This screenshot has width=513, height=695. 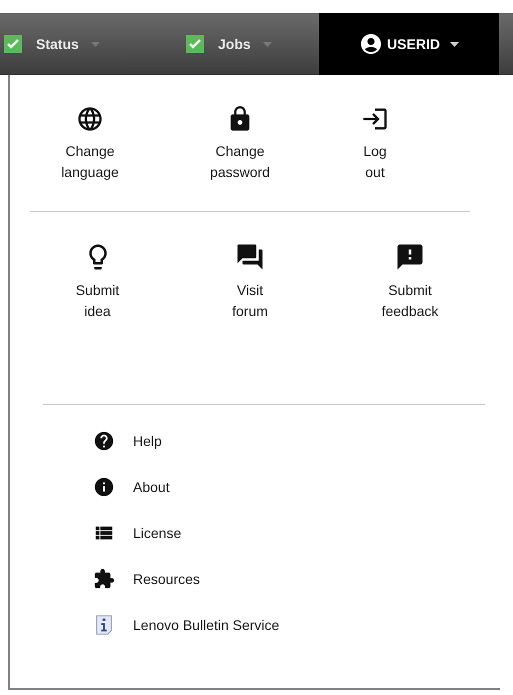 What do you see at coordinates (409, 44) in the screenshot?
I see `user-menu-button: USERID` at bounding box center [409, 44].